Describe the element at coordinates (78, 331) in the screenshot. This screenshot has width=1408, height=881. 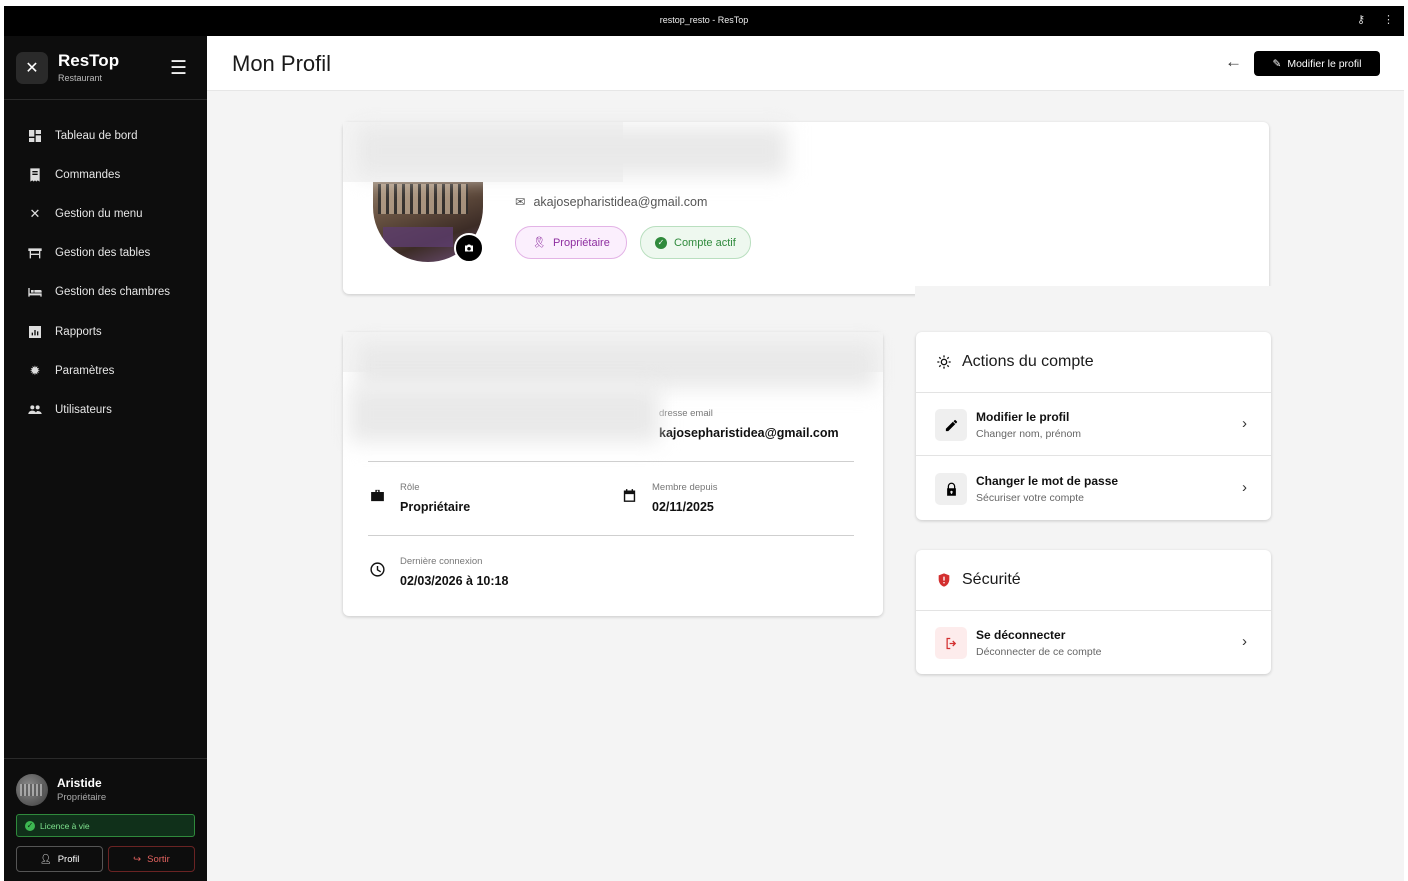
I see `sidebar-item-label: Rapports` at that location.